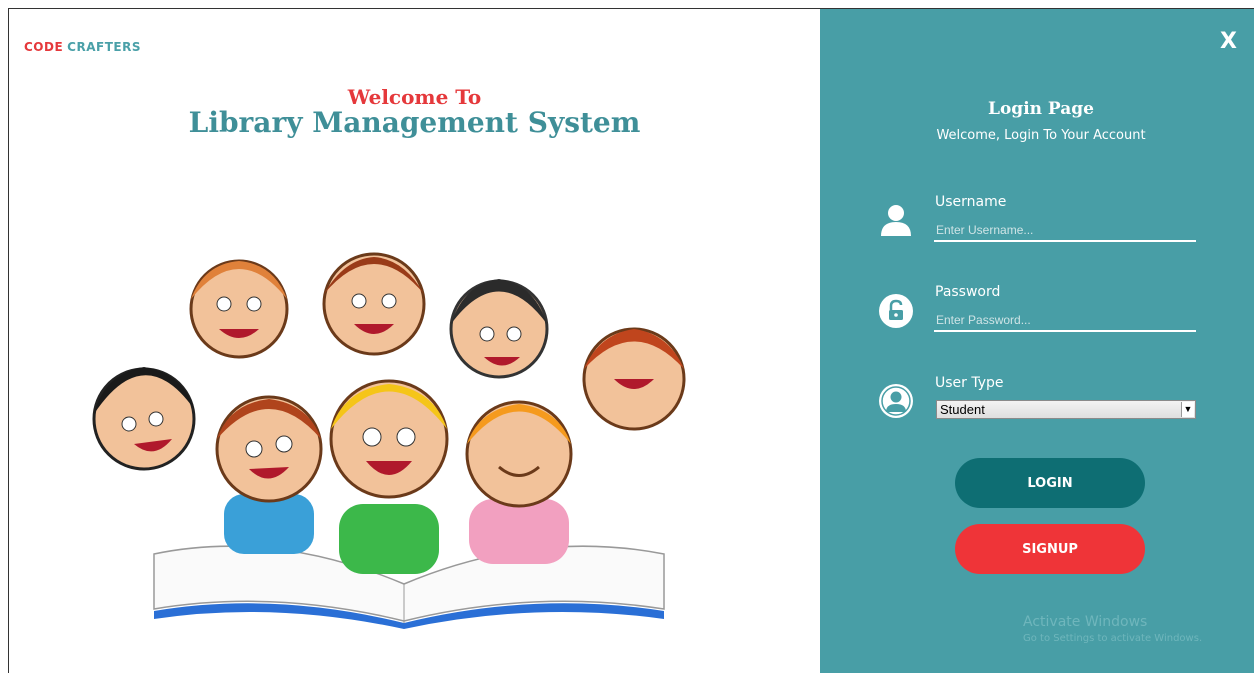 This screenshot has width=1254, height=673. Describe the element at coordinates (1050, 483) in the screenshot. I see `login-button: LOGIN` at that location.